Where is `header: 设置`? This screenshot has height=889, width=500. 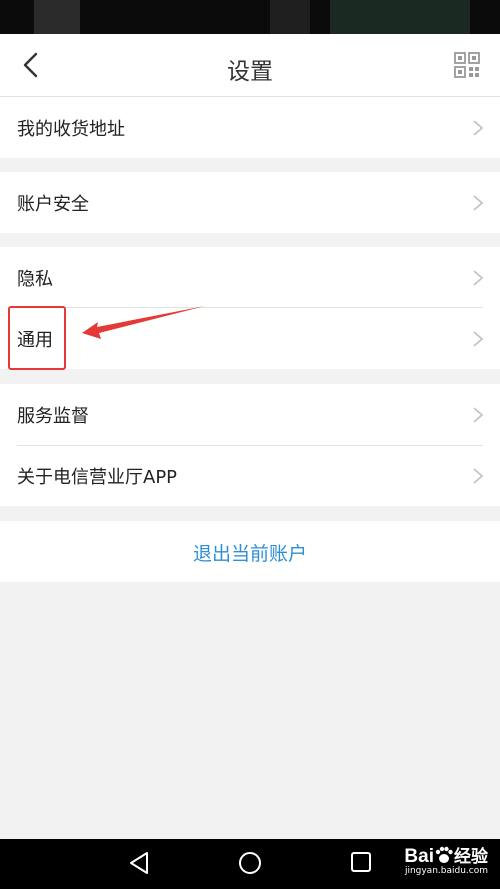 header: 设置 is located at coordinates (250, 65).